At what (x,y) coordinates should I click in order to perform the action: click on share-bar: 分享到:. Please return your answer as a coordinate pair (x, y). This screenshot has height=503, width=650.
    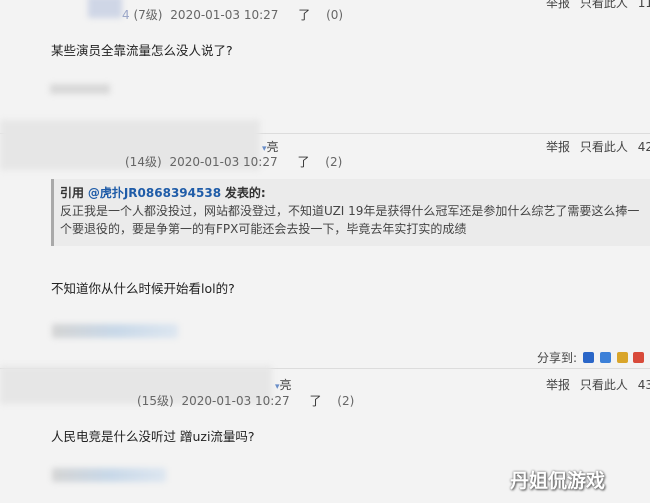
    Looking at the image, I should click on (593, 357).